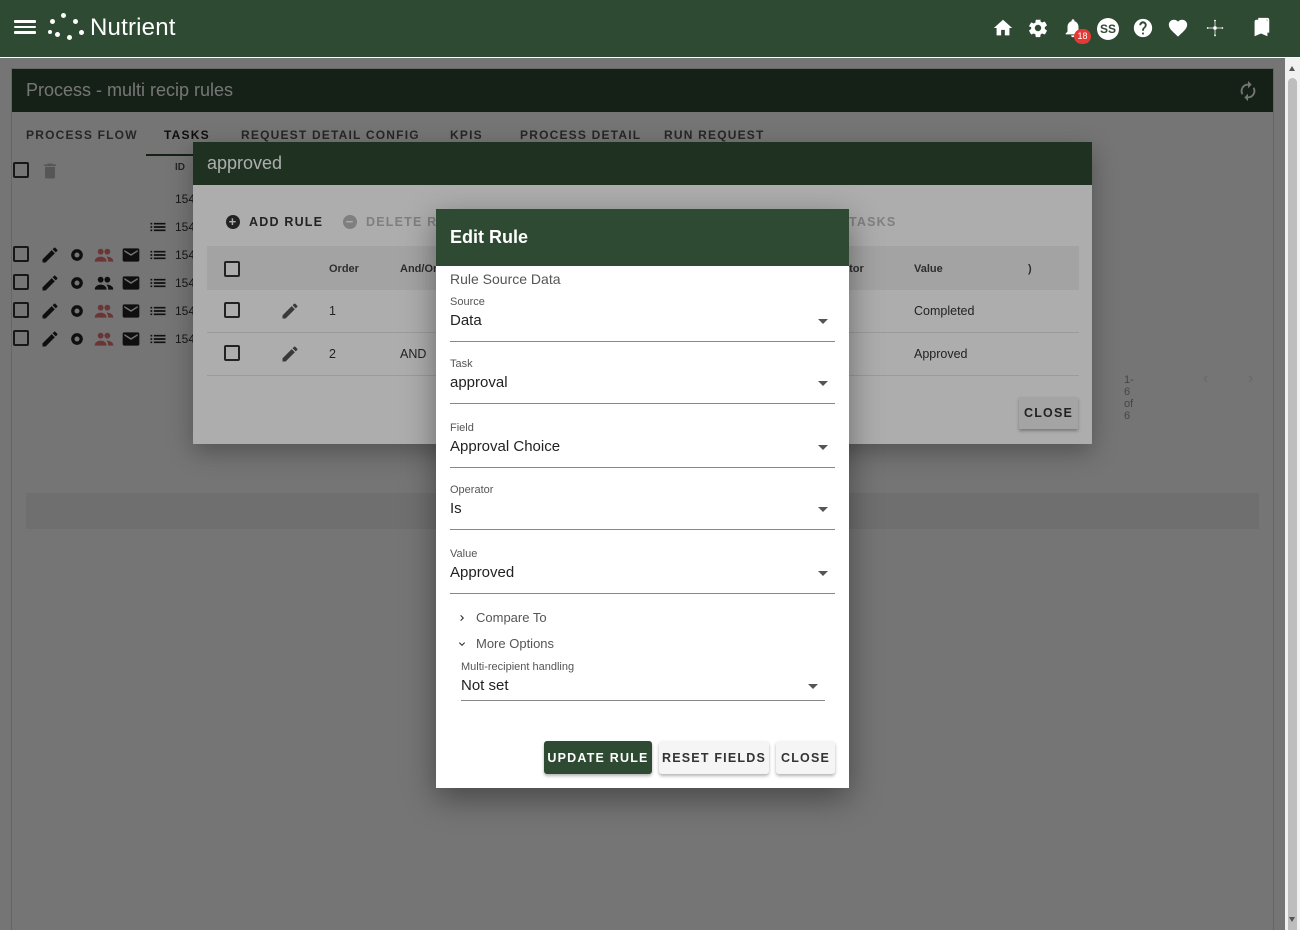  Describe the element at coordinates (642, 507) in the screenshot. I see `operator-select: Operator Is` at that location.